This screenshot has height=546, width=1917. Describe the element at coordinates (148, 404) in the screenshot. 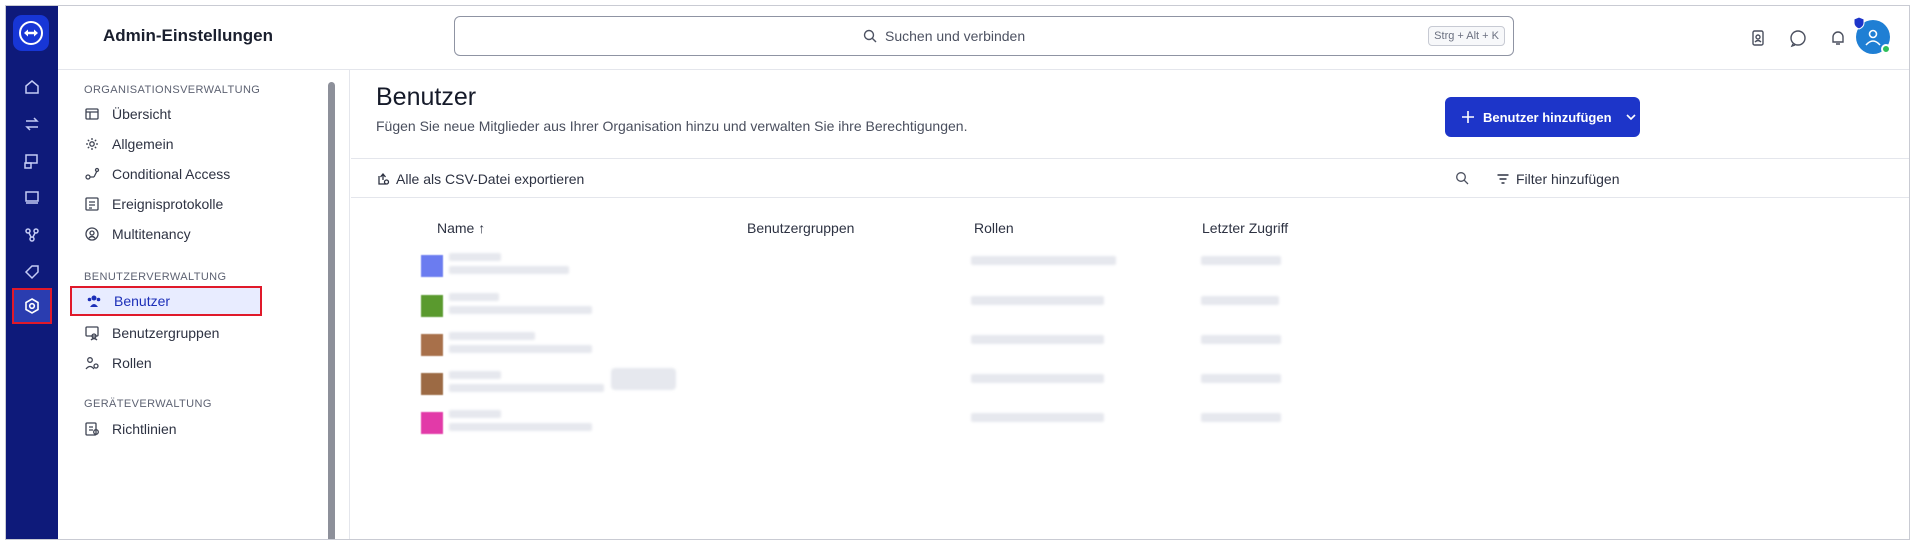

I see `section-heading-devices: GERÄTEVERWALTUNG` at that location.